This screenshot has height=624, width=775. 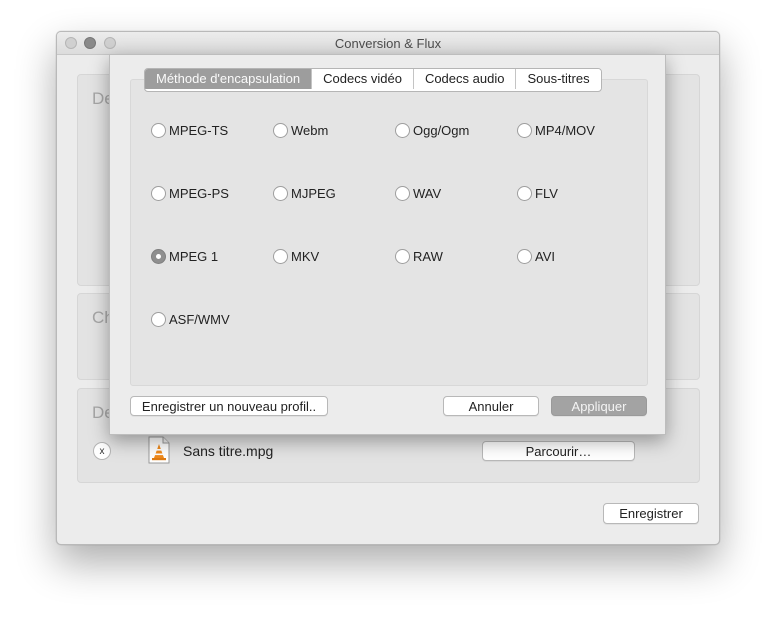 What do you see at coordinates (565, 130) in the screenshot?
I see `format-label: MP4/MOV` at bounding box center [565, 130].